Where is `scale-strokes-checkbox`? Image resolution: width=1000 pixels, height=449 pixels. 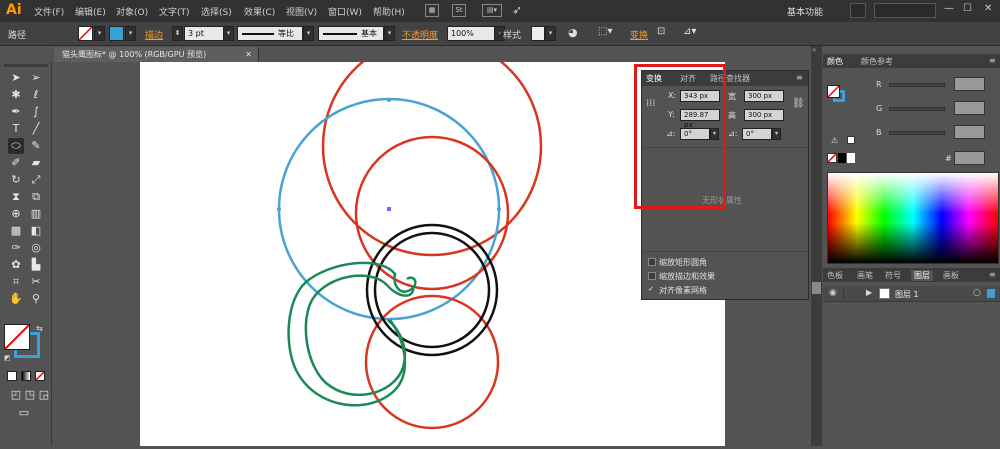
scale-strokes-checkbox is located at coordinates (652, 276).